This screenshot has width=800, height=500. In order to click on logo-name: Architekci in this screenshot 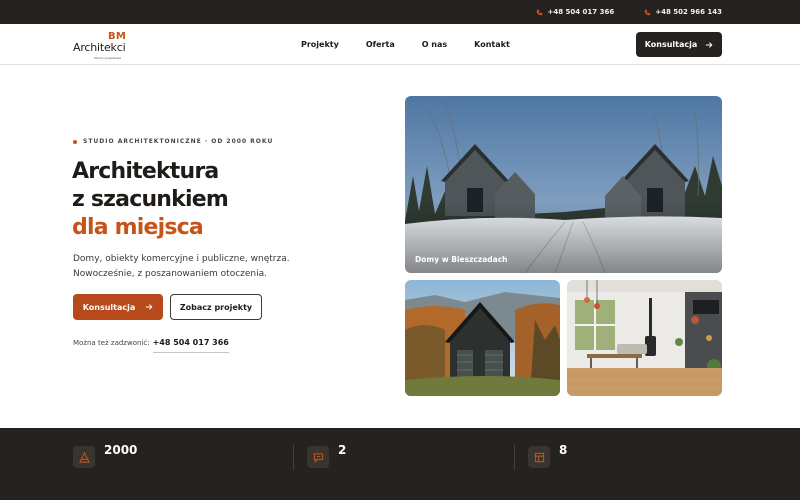, I will do `click(99, 47)`.